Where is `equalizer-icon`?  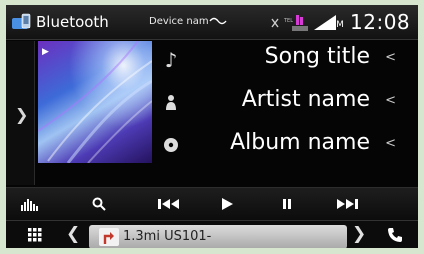 equalizer-icon is located at coordinates (29, 205).